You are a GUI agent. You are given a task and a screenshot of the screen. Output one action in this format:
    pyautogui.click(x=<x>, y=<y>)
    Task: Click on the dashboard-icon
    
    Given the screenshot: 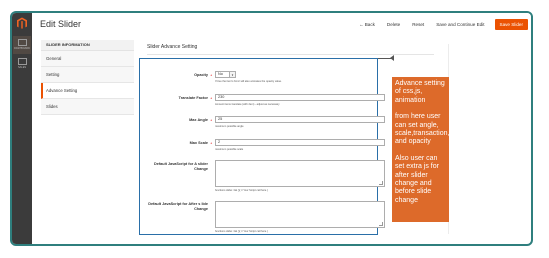 What is the action you would take?
    pyautogui.click(x=22, y=42)
    